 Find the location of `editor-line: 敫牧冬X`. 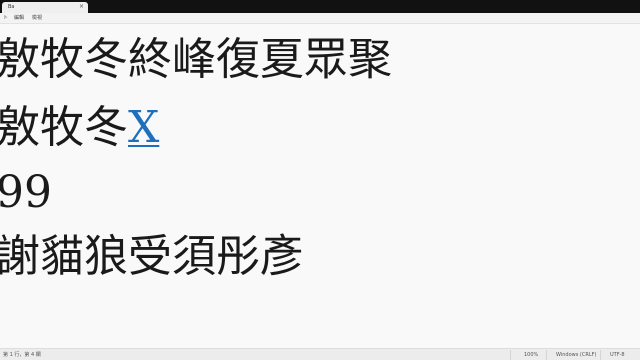

editor-line: 敫牧冬X is located at coordinates (79, 128).